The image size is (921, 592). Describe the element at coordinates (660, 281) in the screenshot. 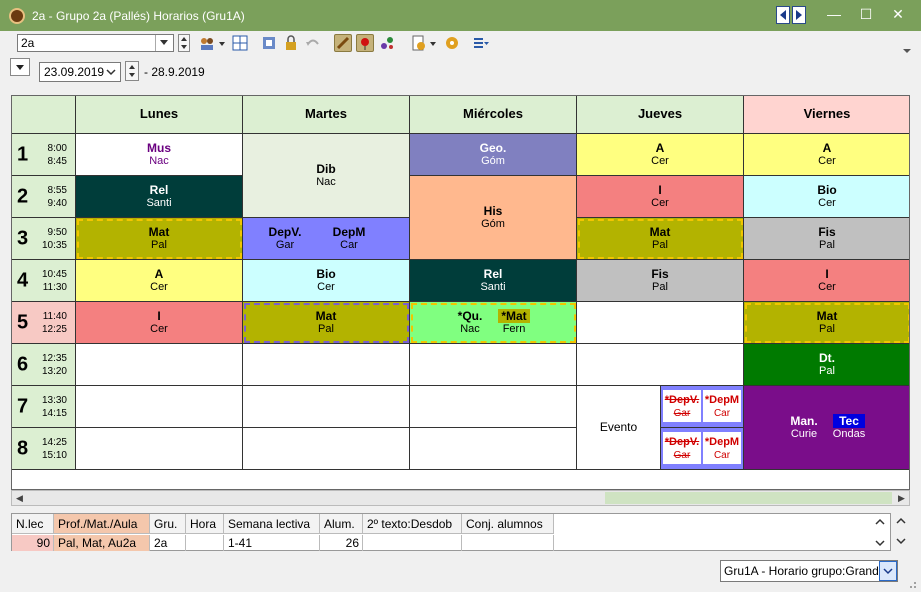

I see `lesson-thu-4: Fis Pal` at that location.